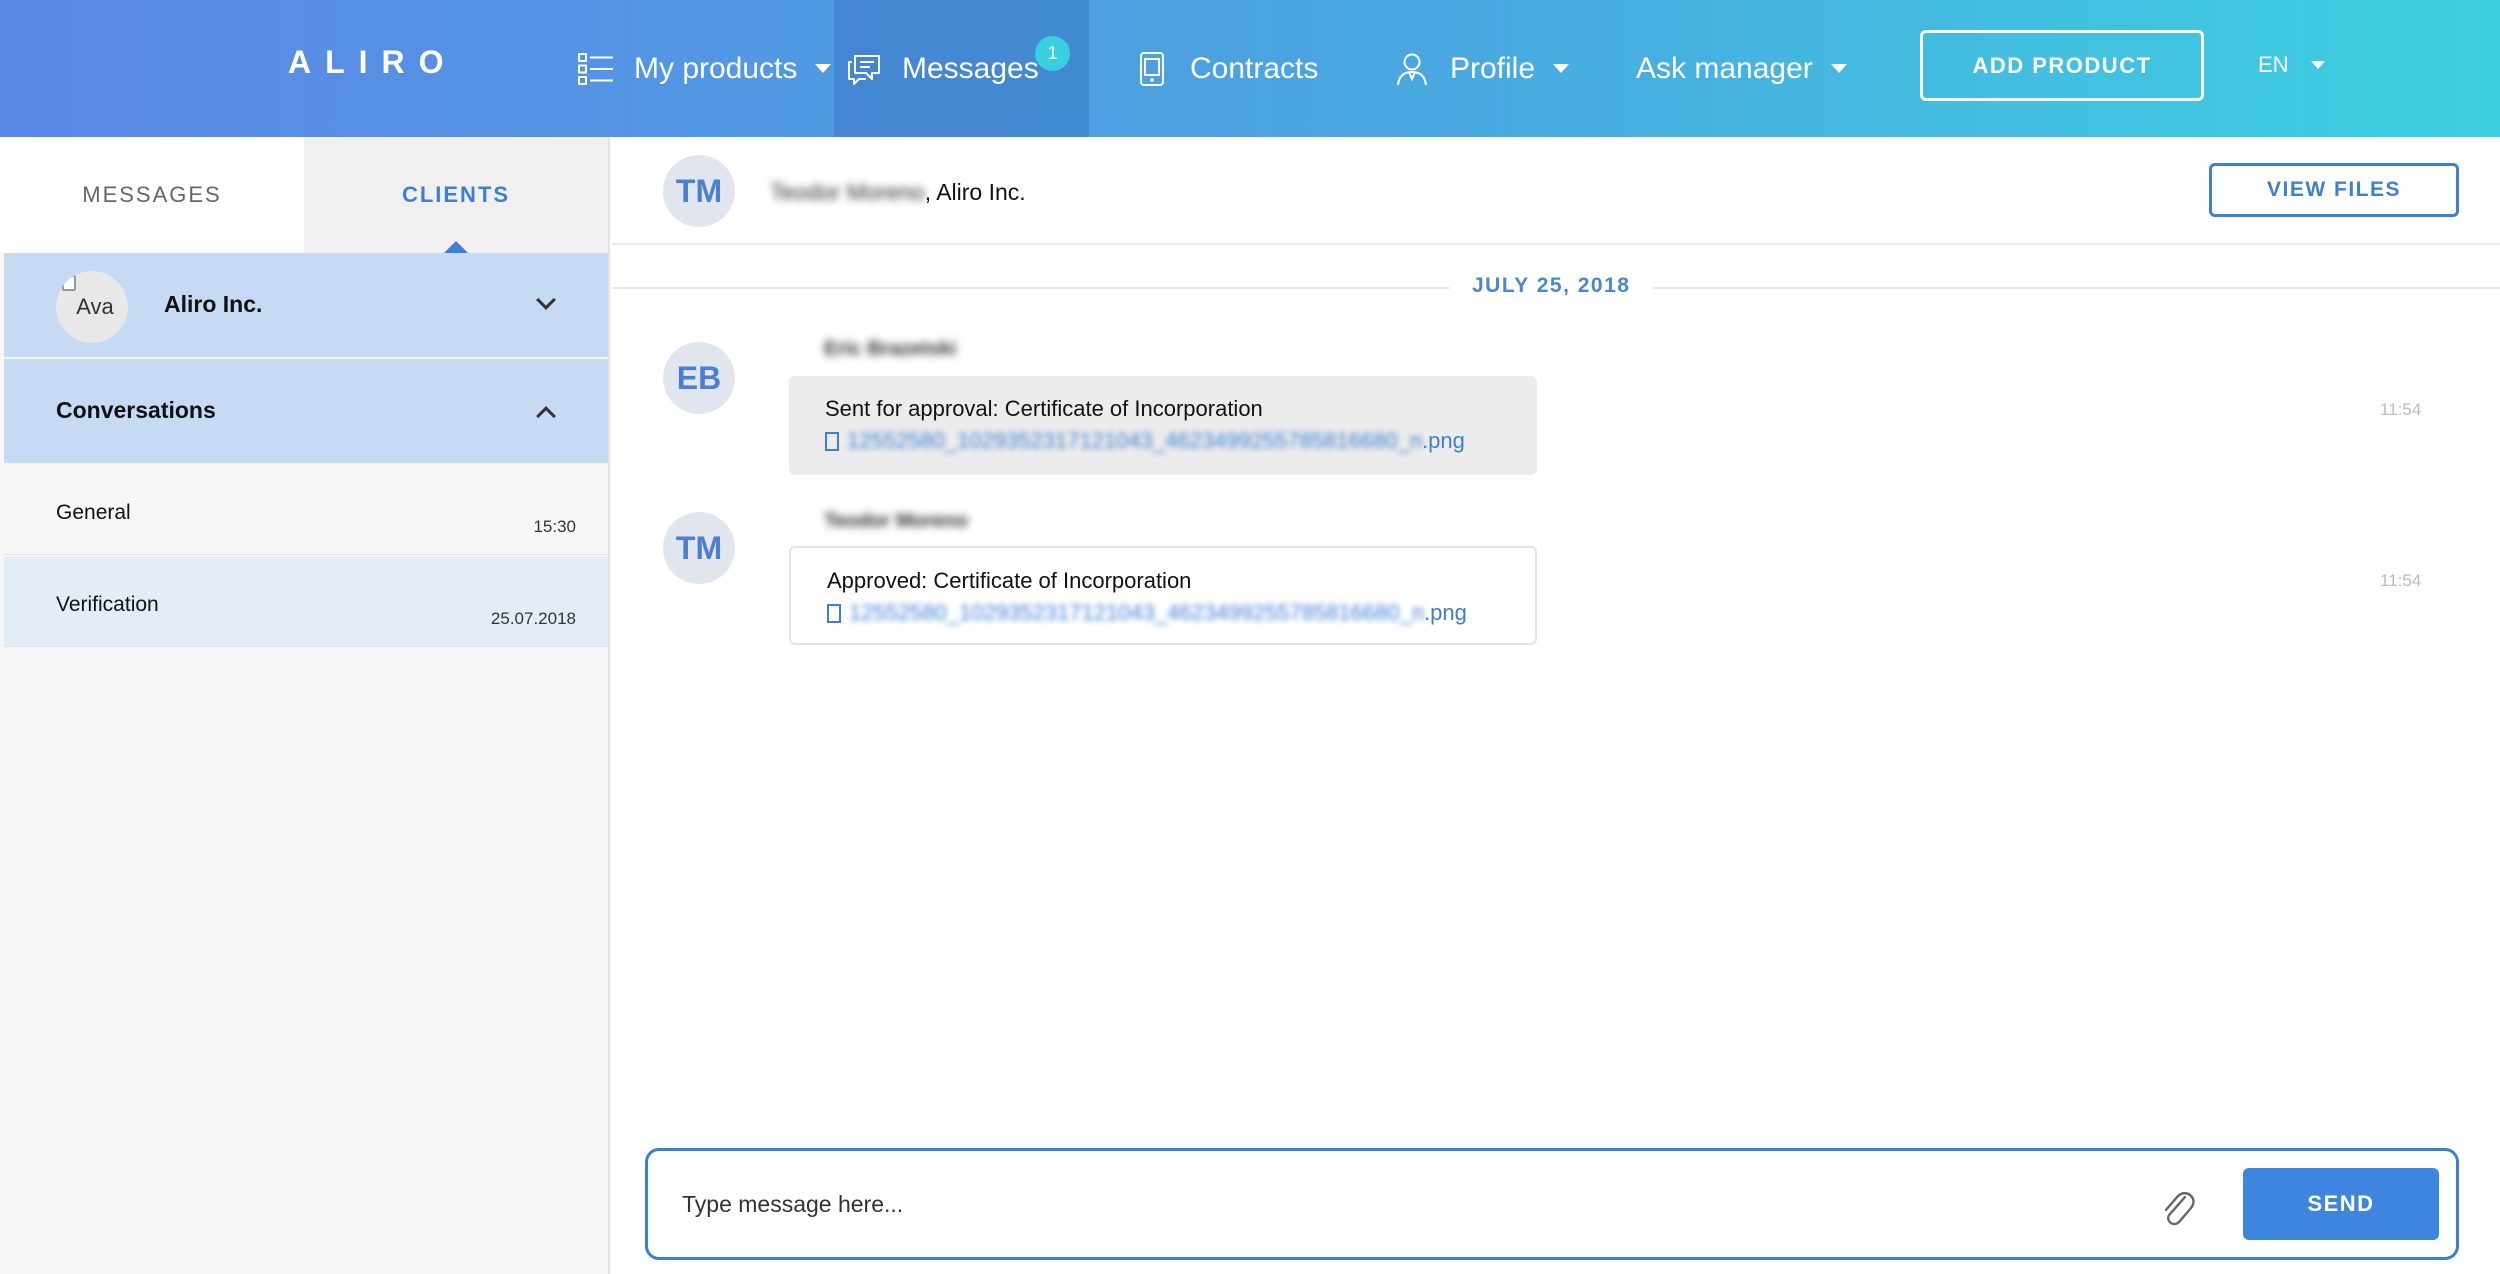  I want to click on nav-ask-manager: Ask manager, so click(1741, 68).